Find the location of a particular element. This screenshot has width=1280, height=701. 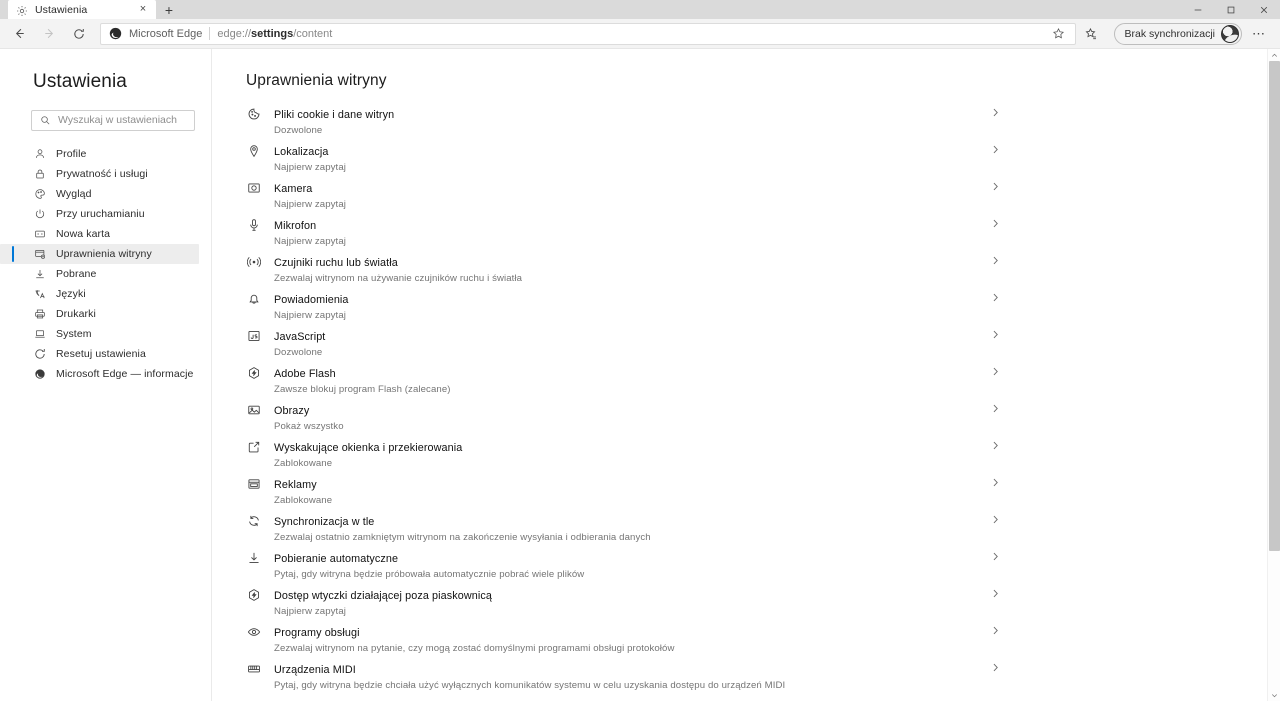

sidebar-item-site-permissions: Uprawnienia witryny is located at coordinates (99, 254).